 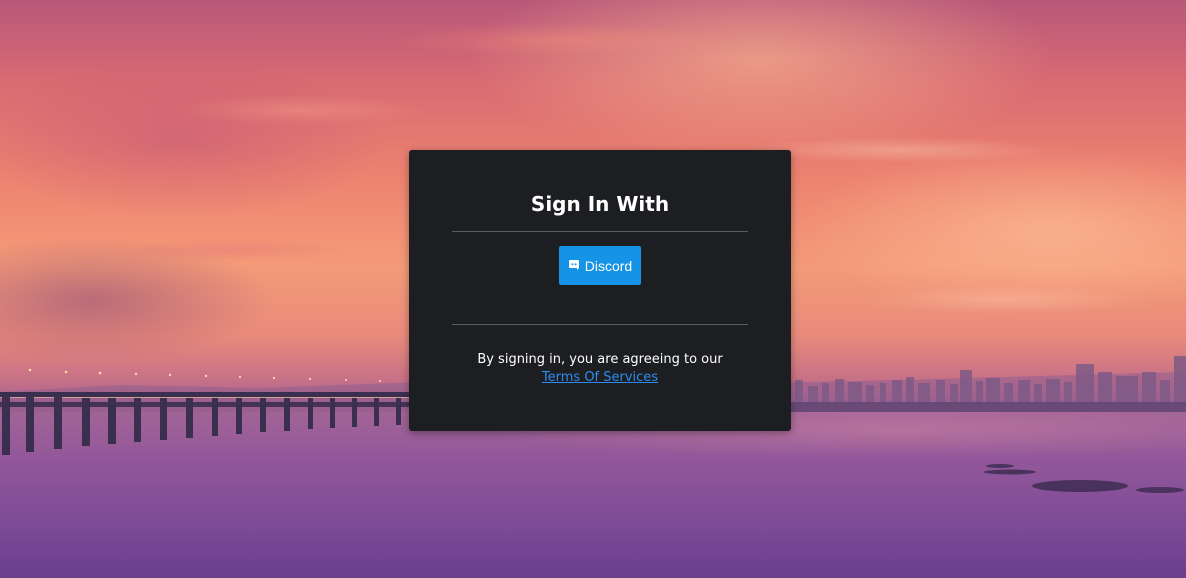 What do you see at coordinates (600, 378) in the screenshot?
I see `terms-of-services-link: Terms Of Services` at bounding box center [600, 378].